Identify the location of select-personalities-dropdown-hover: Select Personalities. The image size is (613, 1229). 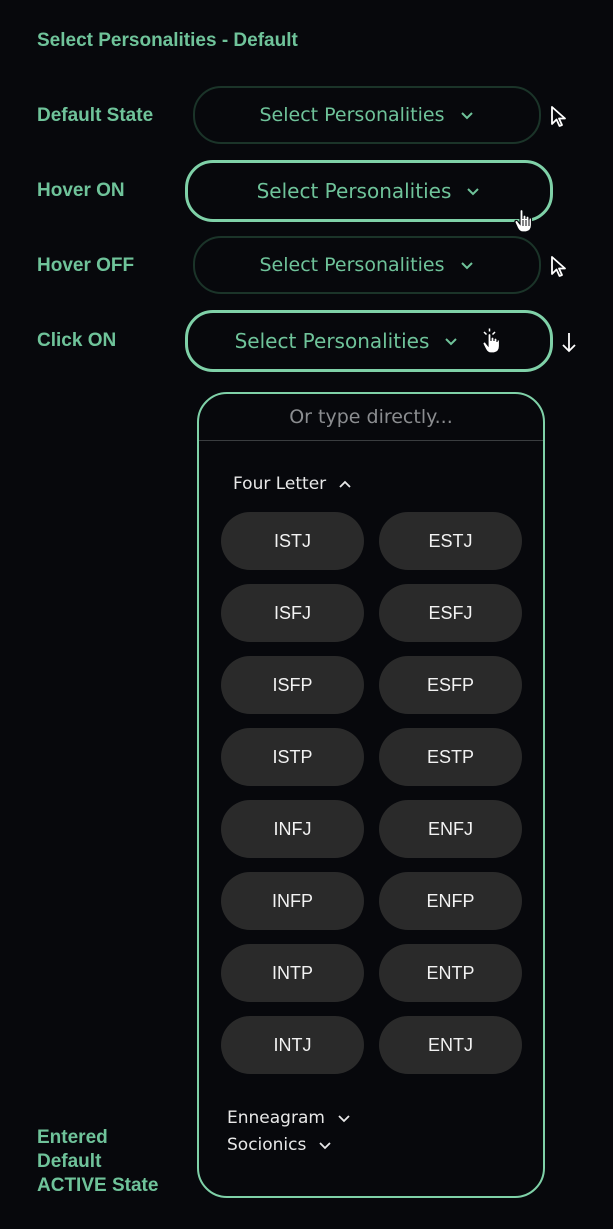
(369, 191).